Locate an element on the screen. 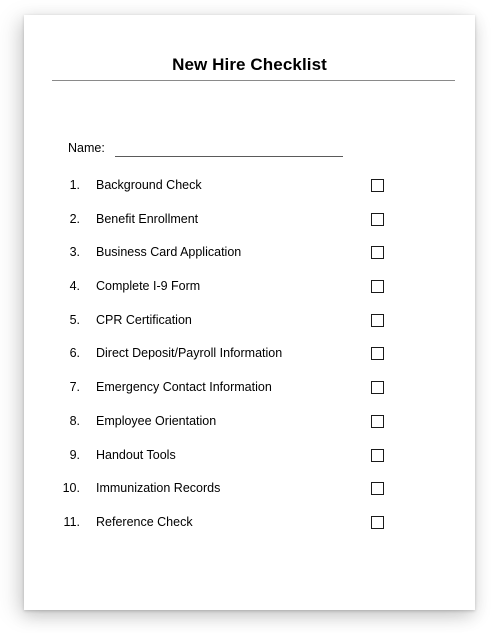 This screenshot has height=633, width=500. checklist-item-label: Business Card Application is located at coordinates (169, 252).